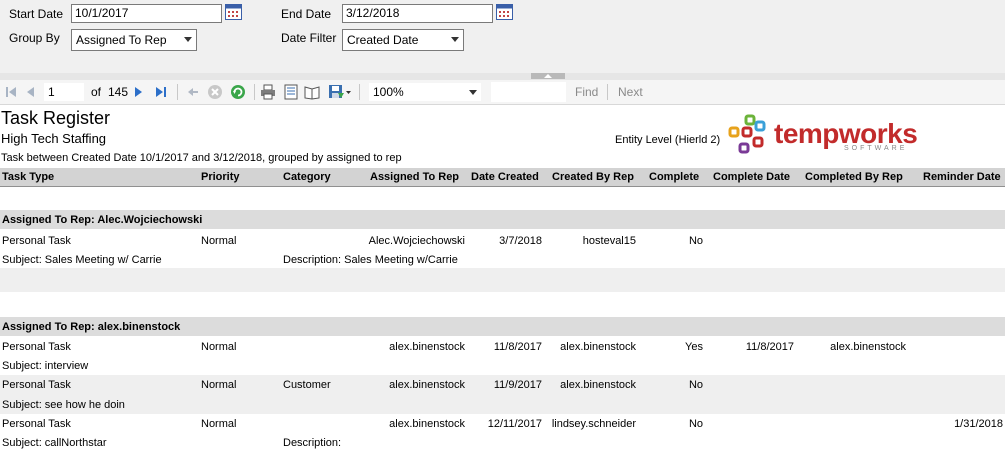  I want to click on report-title: Task Register, so click(56, 118).